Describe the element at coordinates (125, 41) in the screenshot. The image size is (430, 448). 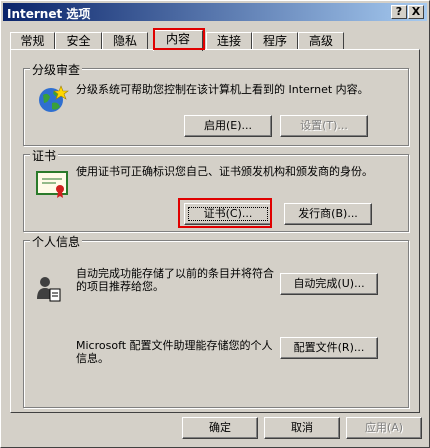
I see `tab-privacy: 隐私` at that location.